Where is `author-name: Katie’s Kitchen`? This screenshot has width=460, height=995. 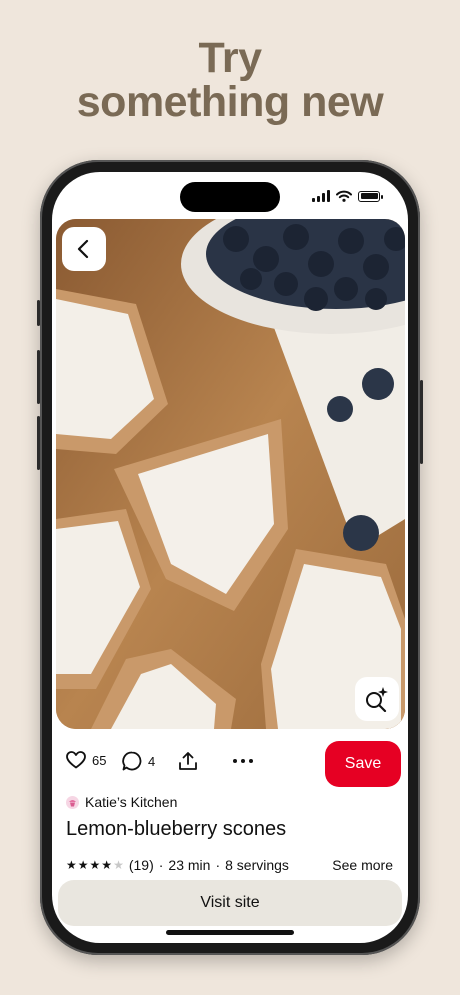 author-name: Katie’s Kitchen is located at coordinates (131, 802).